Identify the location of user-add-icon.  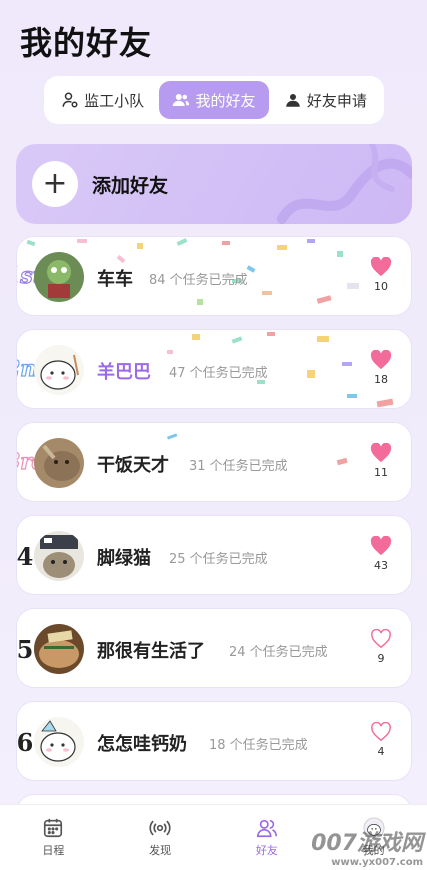
(293, 100).